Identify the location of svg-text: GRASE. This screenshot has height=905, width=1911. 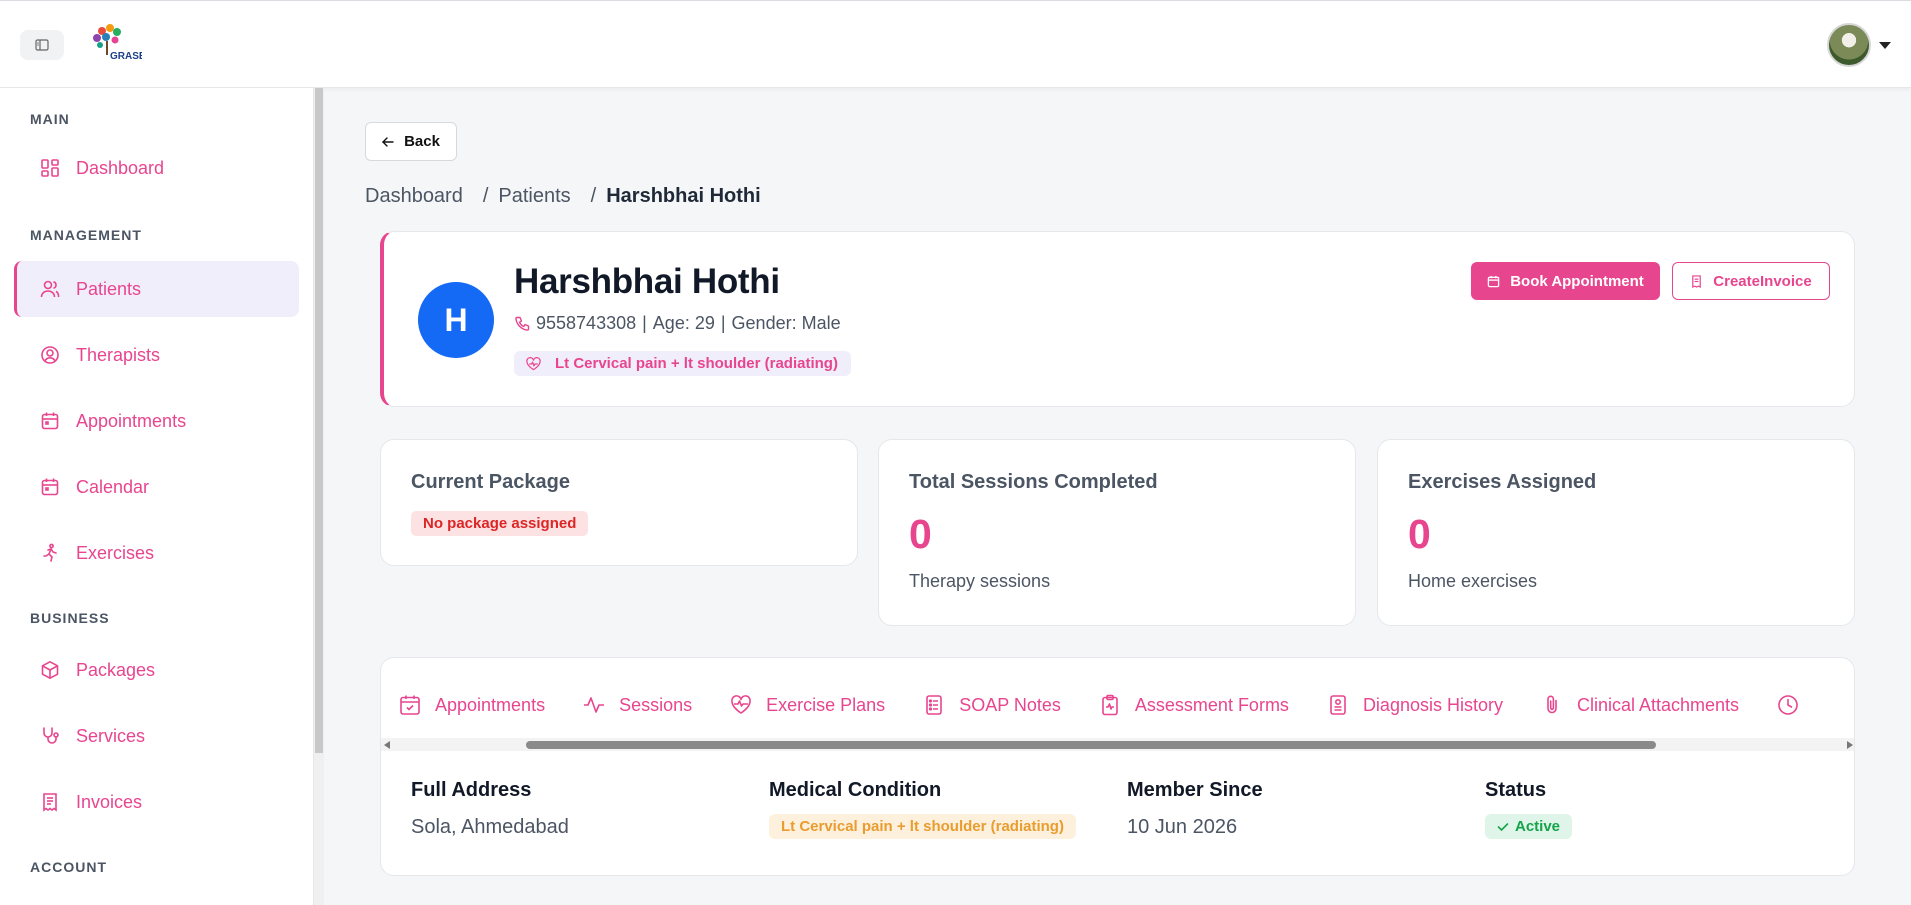
(126, 56).